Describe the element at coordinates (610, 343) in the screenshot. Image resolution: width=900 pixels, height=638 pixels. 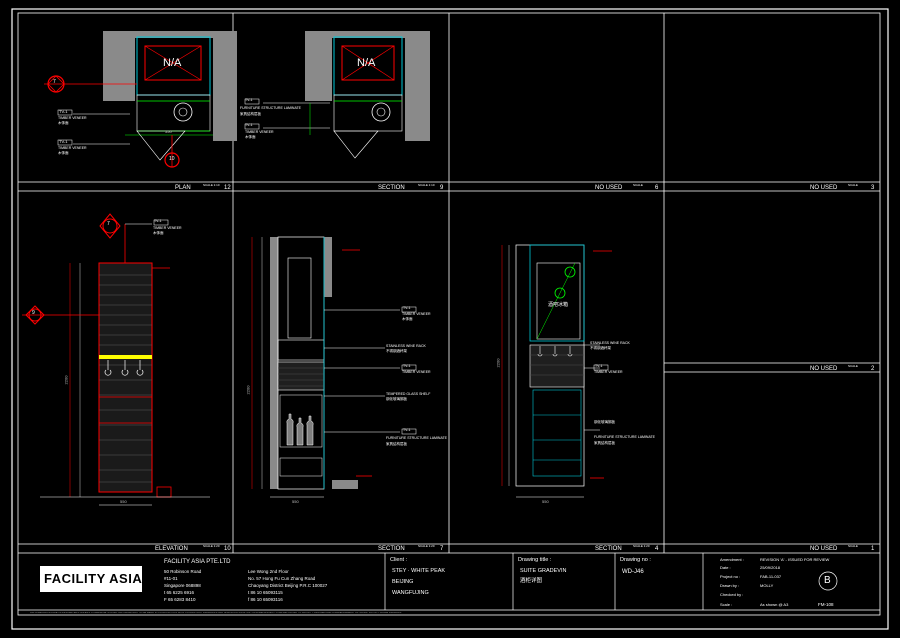
I see `note-wine-rack-k: STAINLESS WINE RACK` at that location.